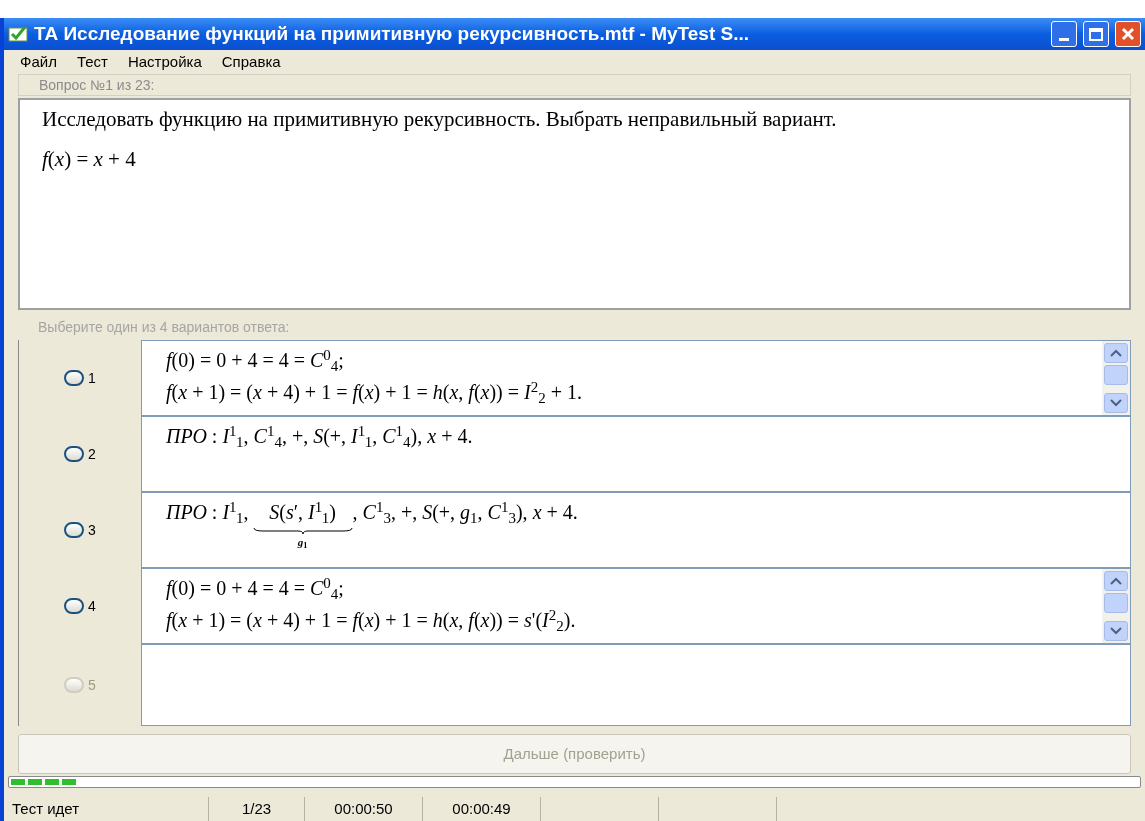 The image size is (1145, 821). I want to click on brace-label: g$_{1}$, so click(302, 542).